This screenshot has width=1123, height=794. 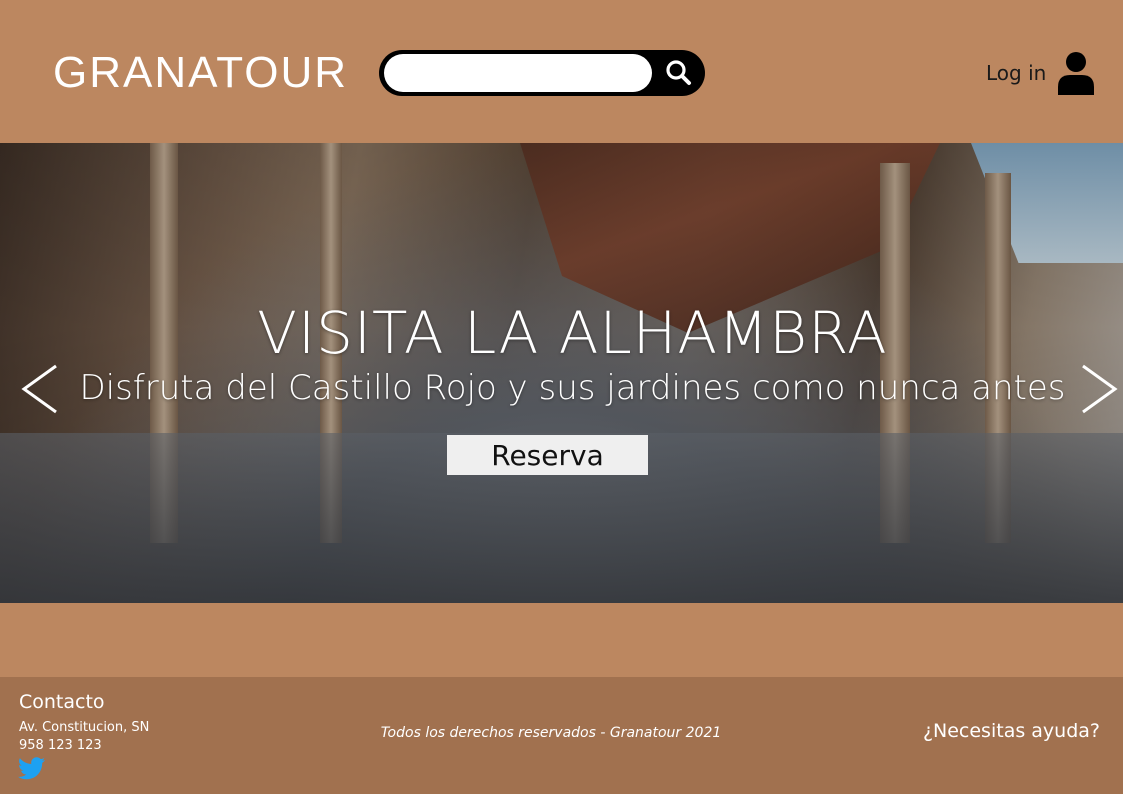 I want to click on reserve-button: Reserva, so click(x=547, y=455).